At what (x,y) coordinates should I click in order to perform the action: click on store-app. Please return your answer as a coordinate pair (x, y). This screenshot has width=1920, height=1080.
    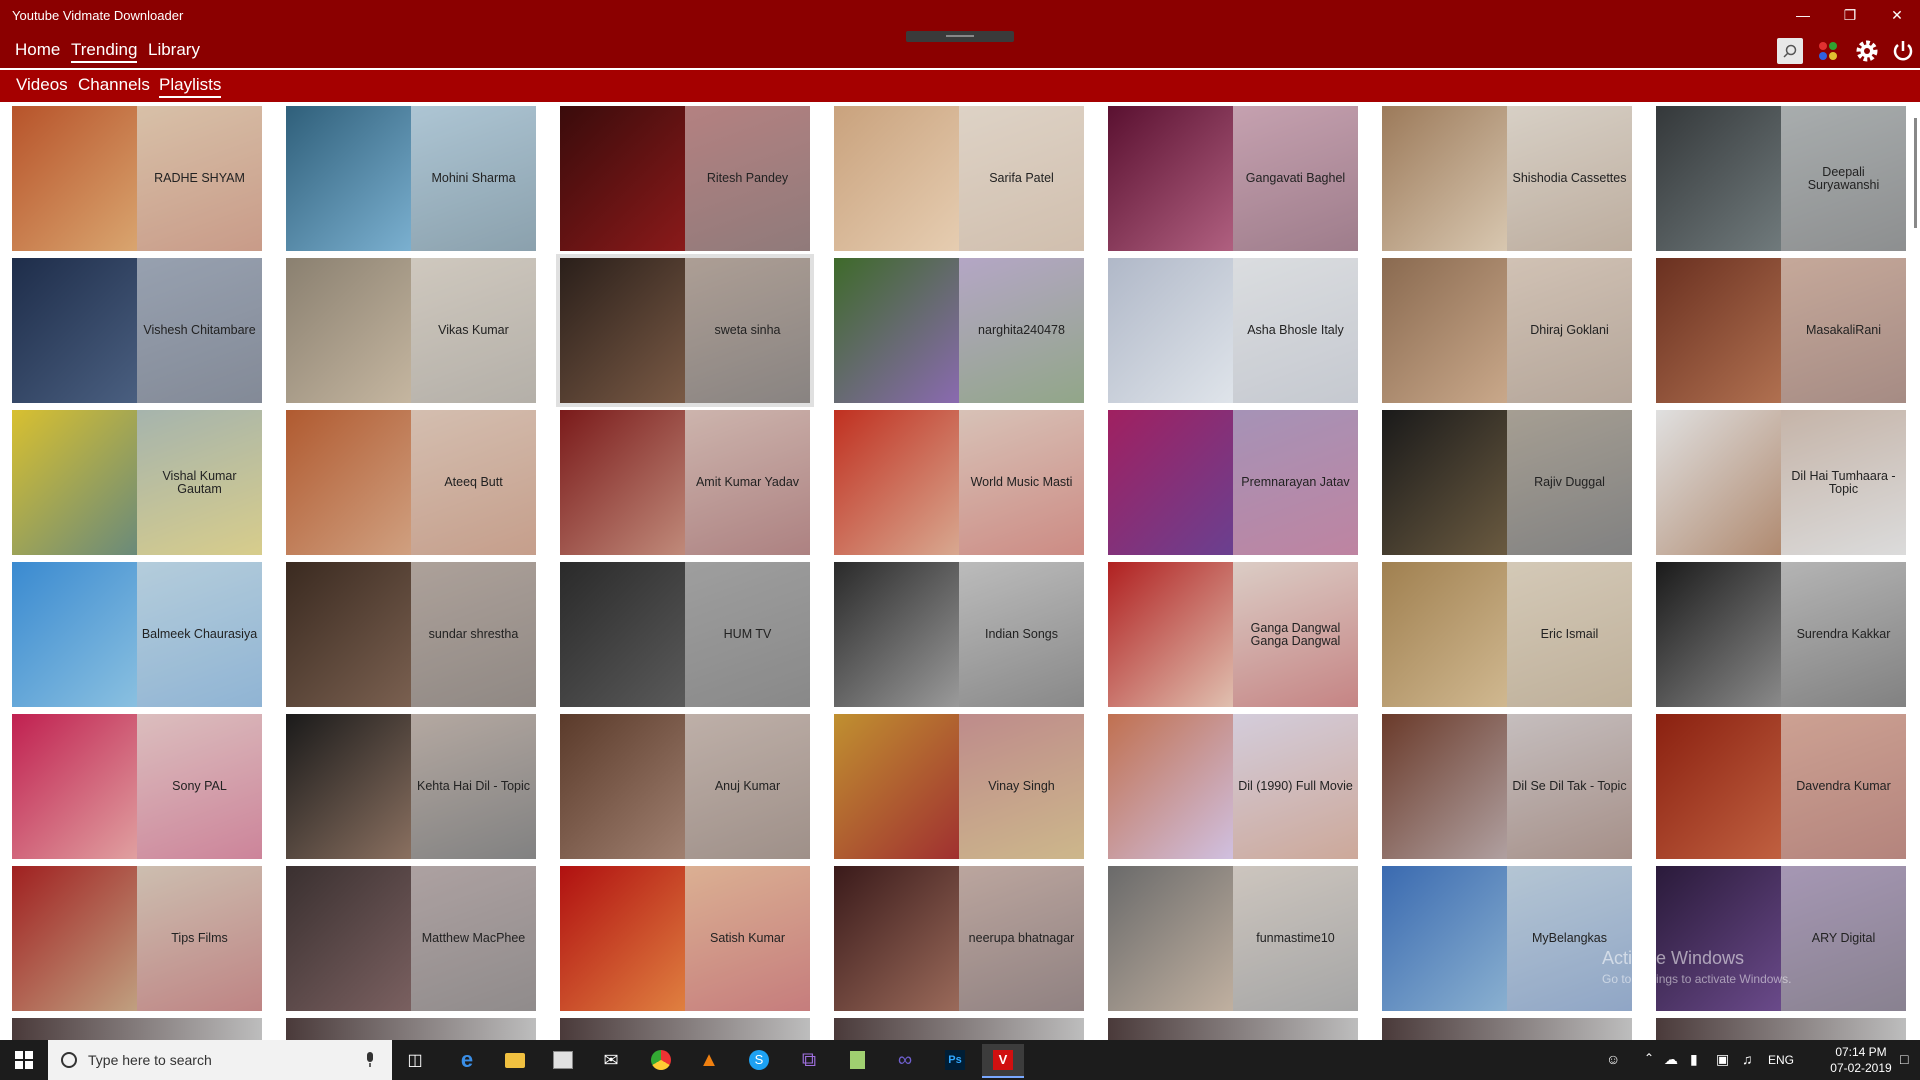
    Looking at the image, I should click on (563, 1060).